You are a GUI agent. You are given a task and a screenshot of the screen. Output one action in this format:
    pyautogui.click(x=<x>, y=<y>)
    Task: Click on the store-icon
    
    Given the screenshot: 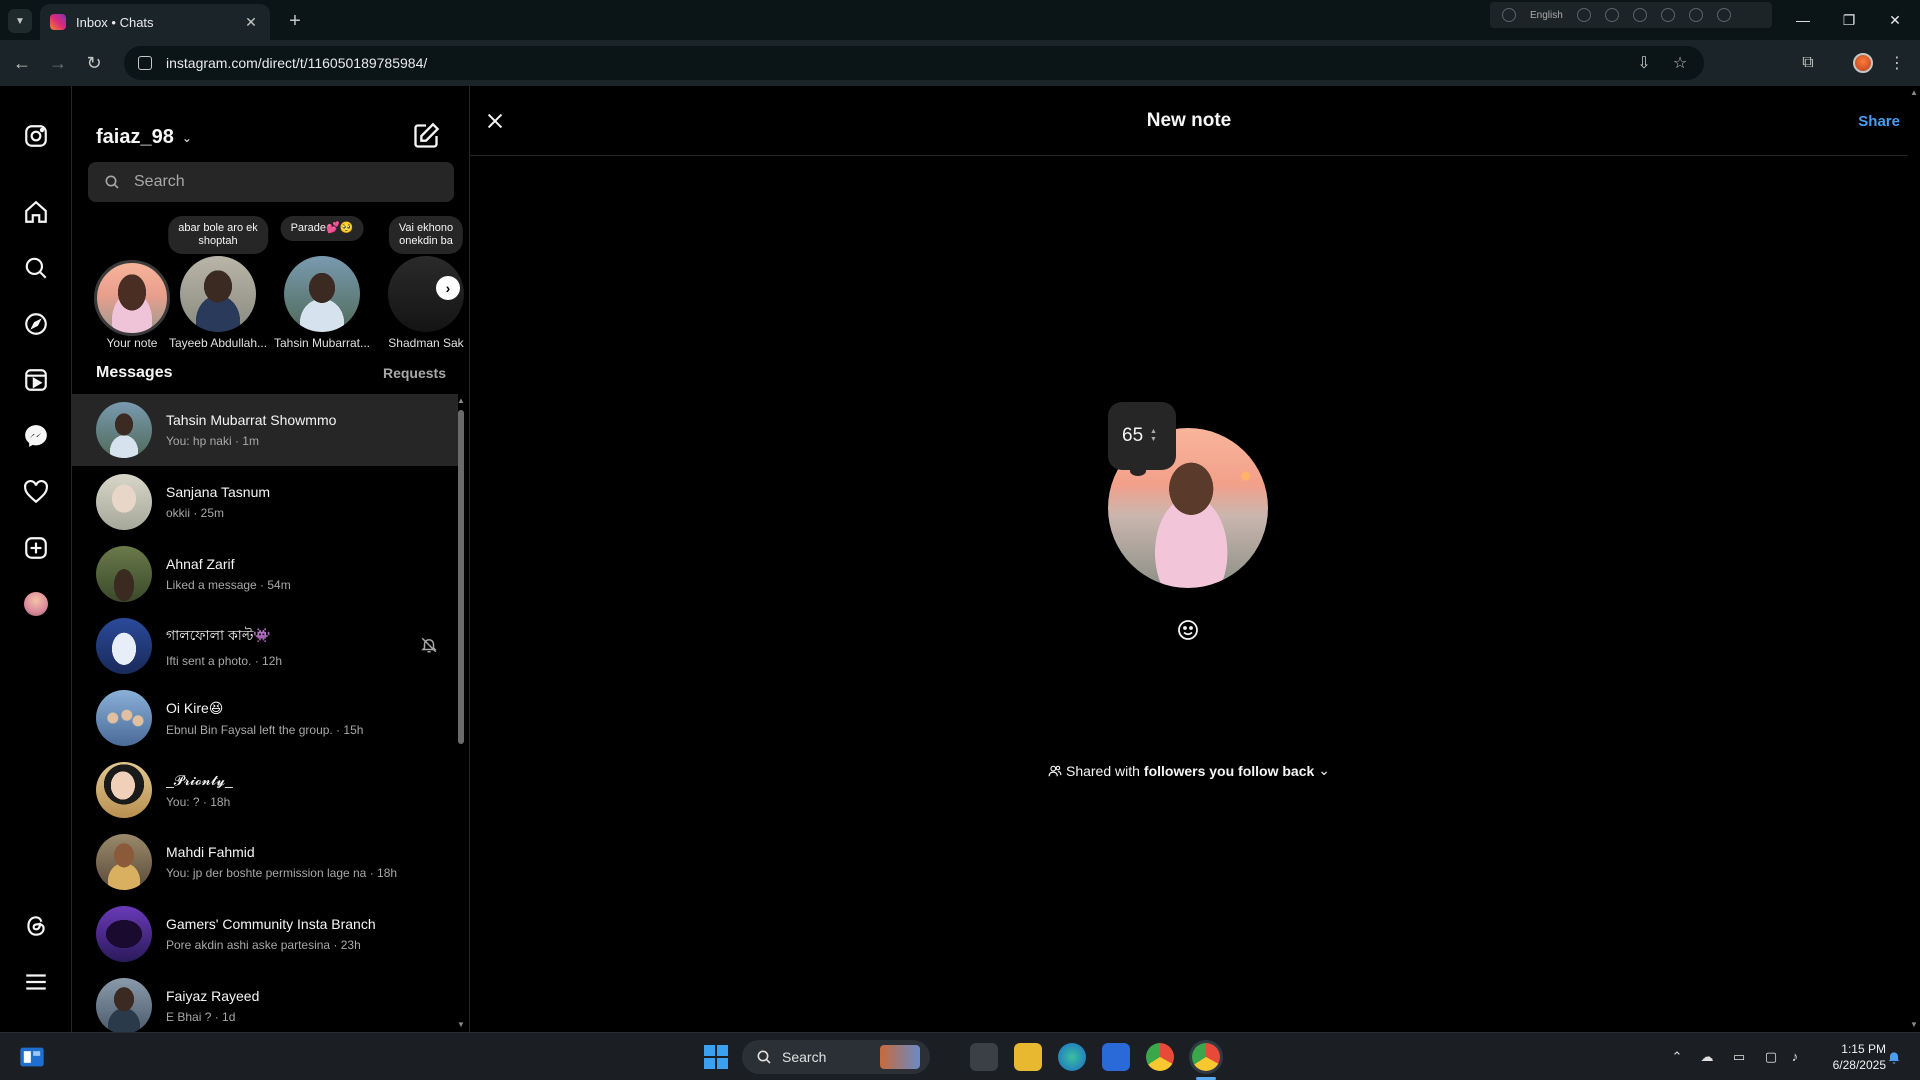 What is the action you would take?
    pyautogui.click(x=1116, y=1057)
    